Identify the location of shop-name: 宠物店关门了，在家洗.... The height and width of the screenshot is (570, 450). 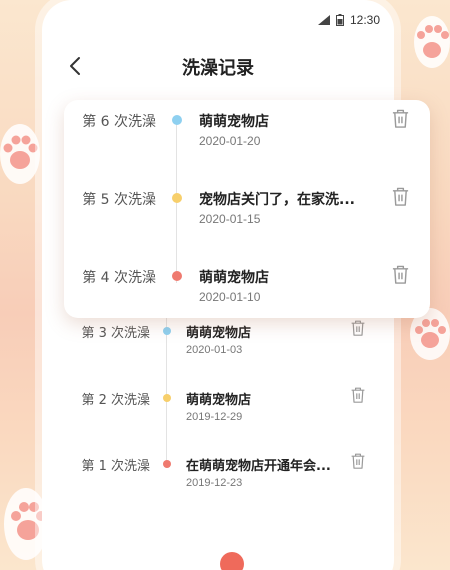
(277, 200).